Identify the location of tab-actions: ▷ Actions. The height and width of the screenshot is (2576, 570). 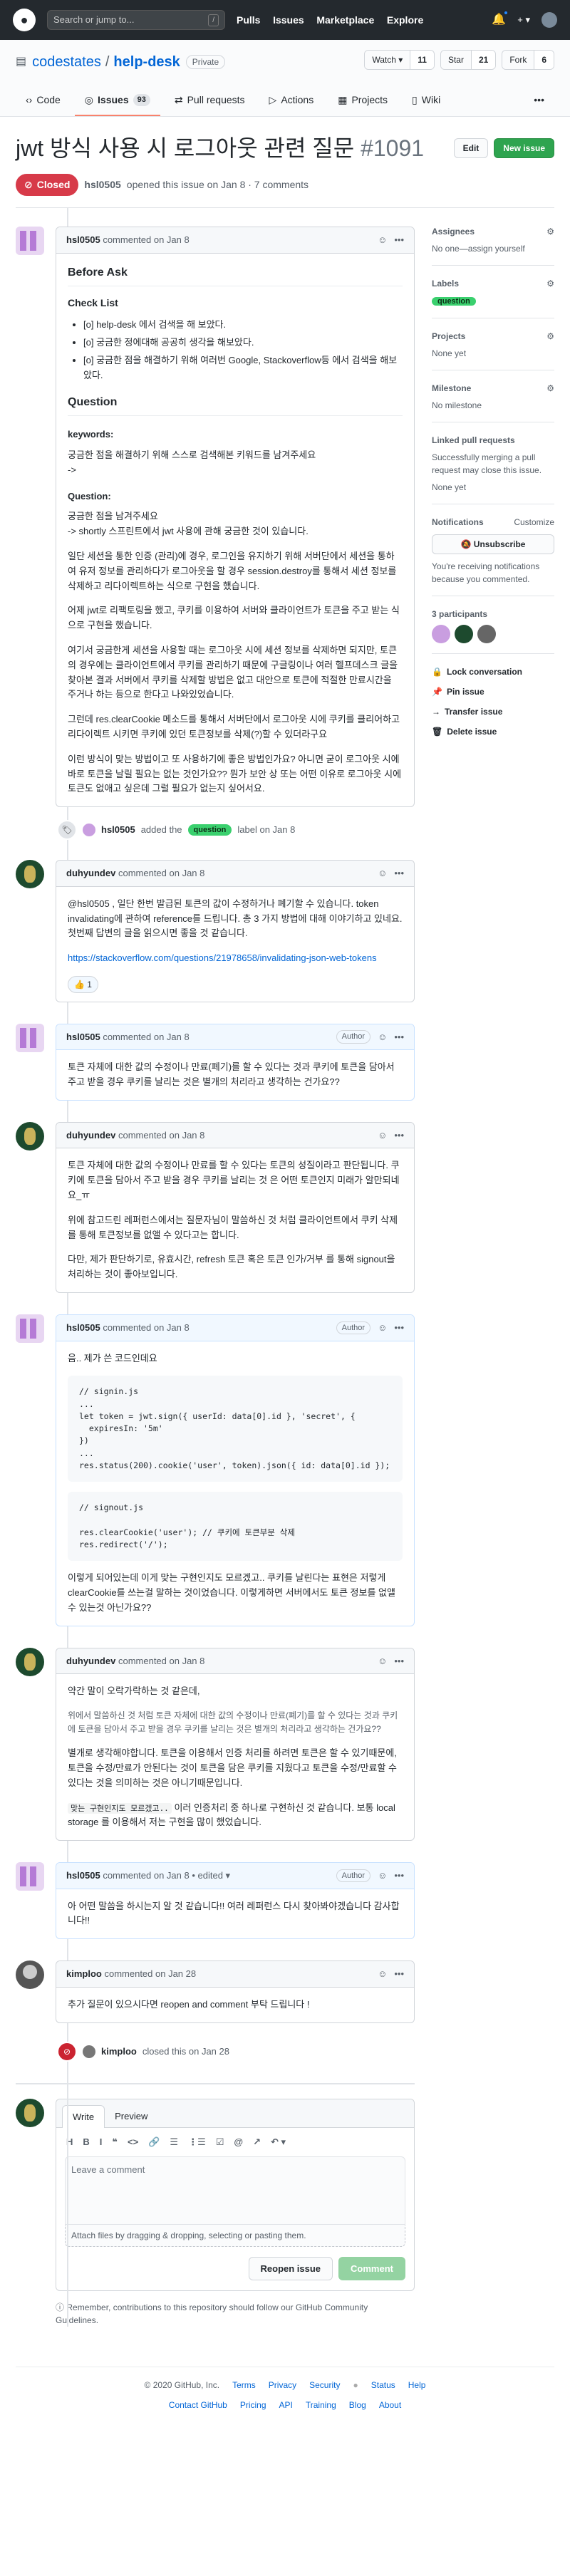
(291, 101).